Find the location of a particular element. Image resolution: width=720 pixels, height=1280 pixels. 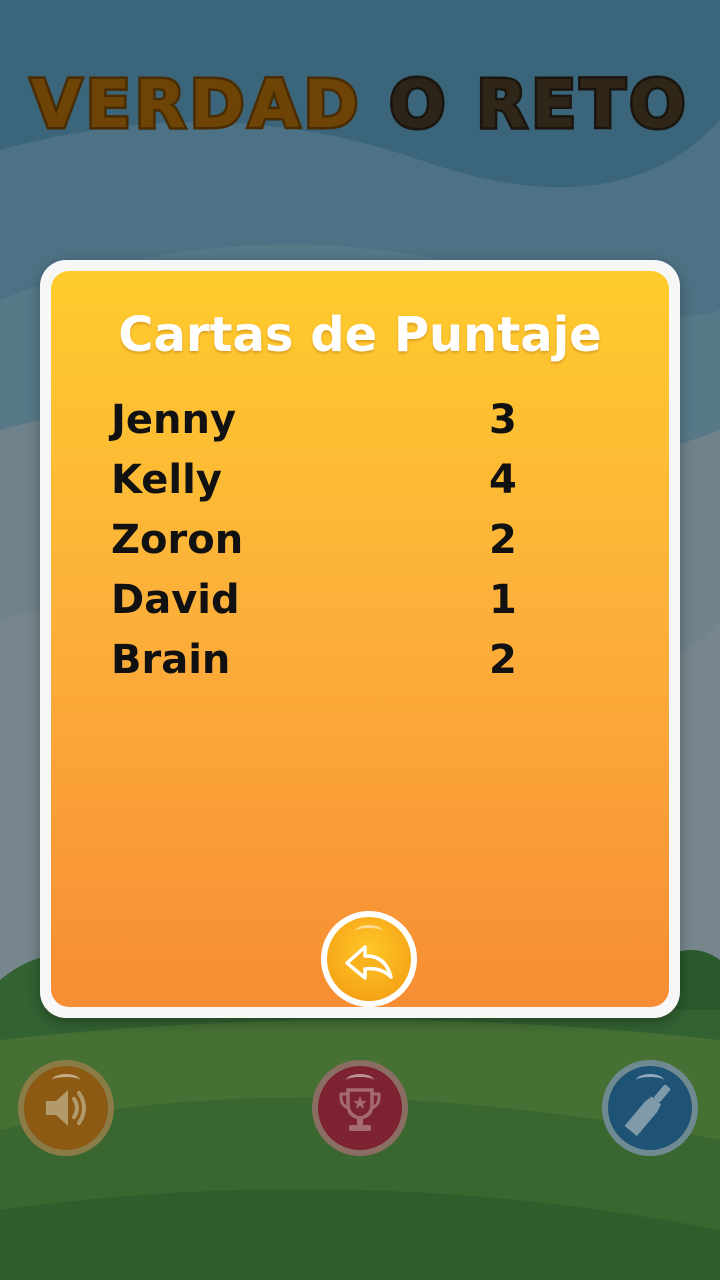

score-row: Zoron 2 is located at coordinates (341, 547).